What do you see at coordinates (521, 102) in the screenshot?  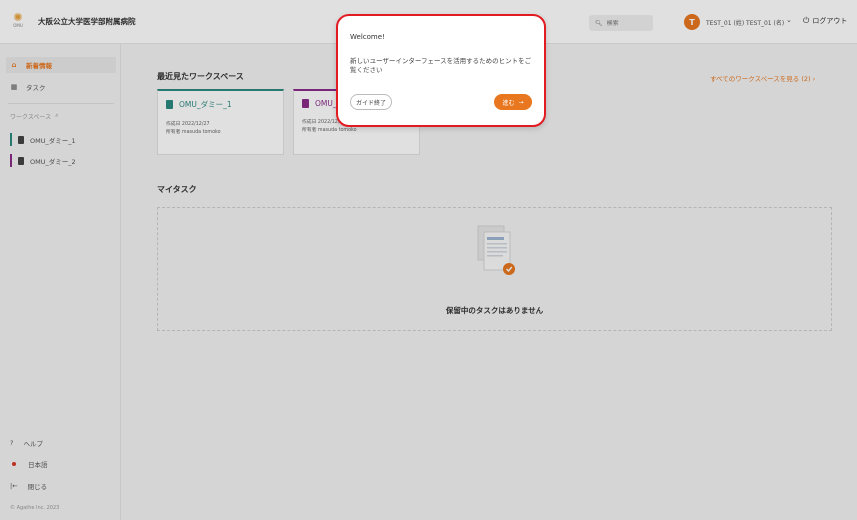 I see `arrow-right-icon: →` at bounding box center [521, 102].